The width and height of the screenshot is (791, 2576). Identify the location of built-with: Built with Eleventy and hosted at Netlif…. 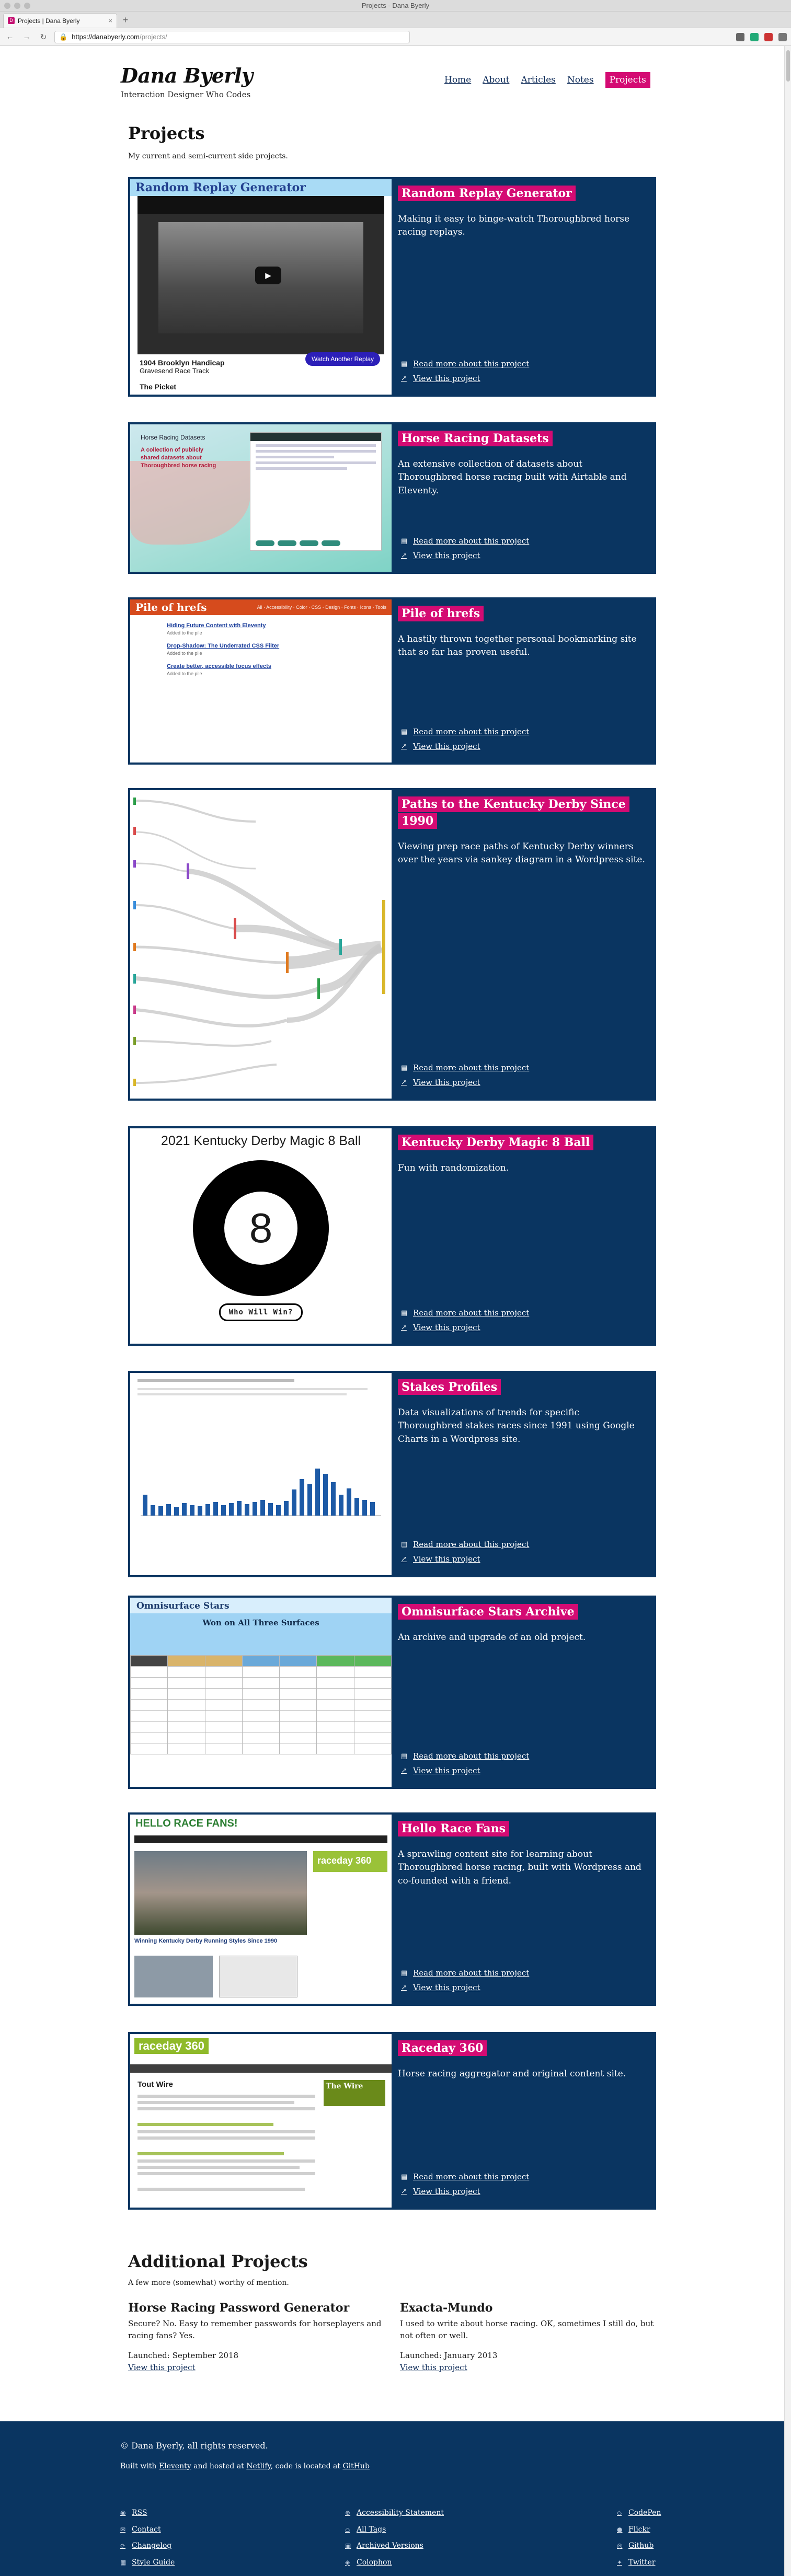
(245, 2466).